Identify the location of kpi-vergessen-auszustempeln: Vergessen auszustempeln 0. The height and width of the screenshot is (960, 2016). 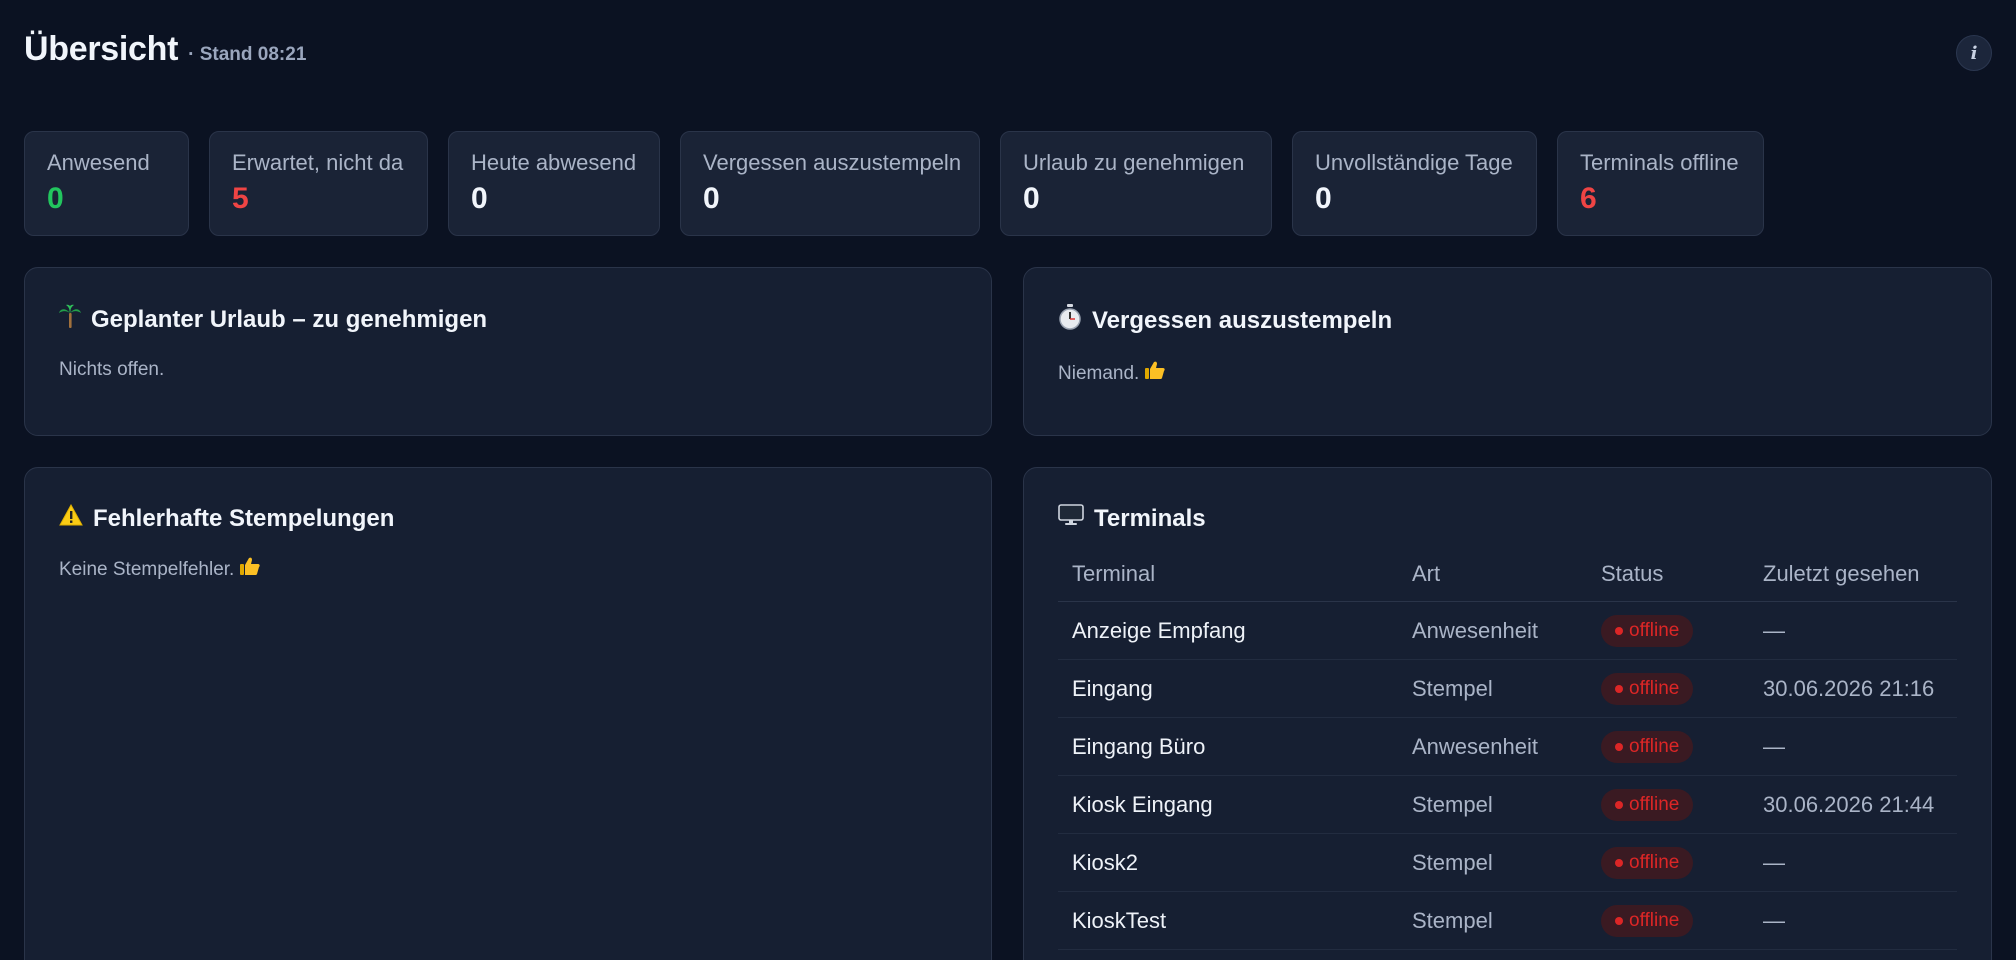
(830, 183).